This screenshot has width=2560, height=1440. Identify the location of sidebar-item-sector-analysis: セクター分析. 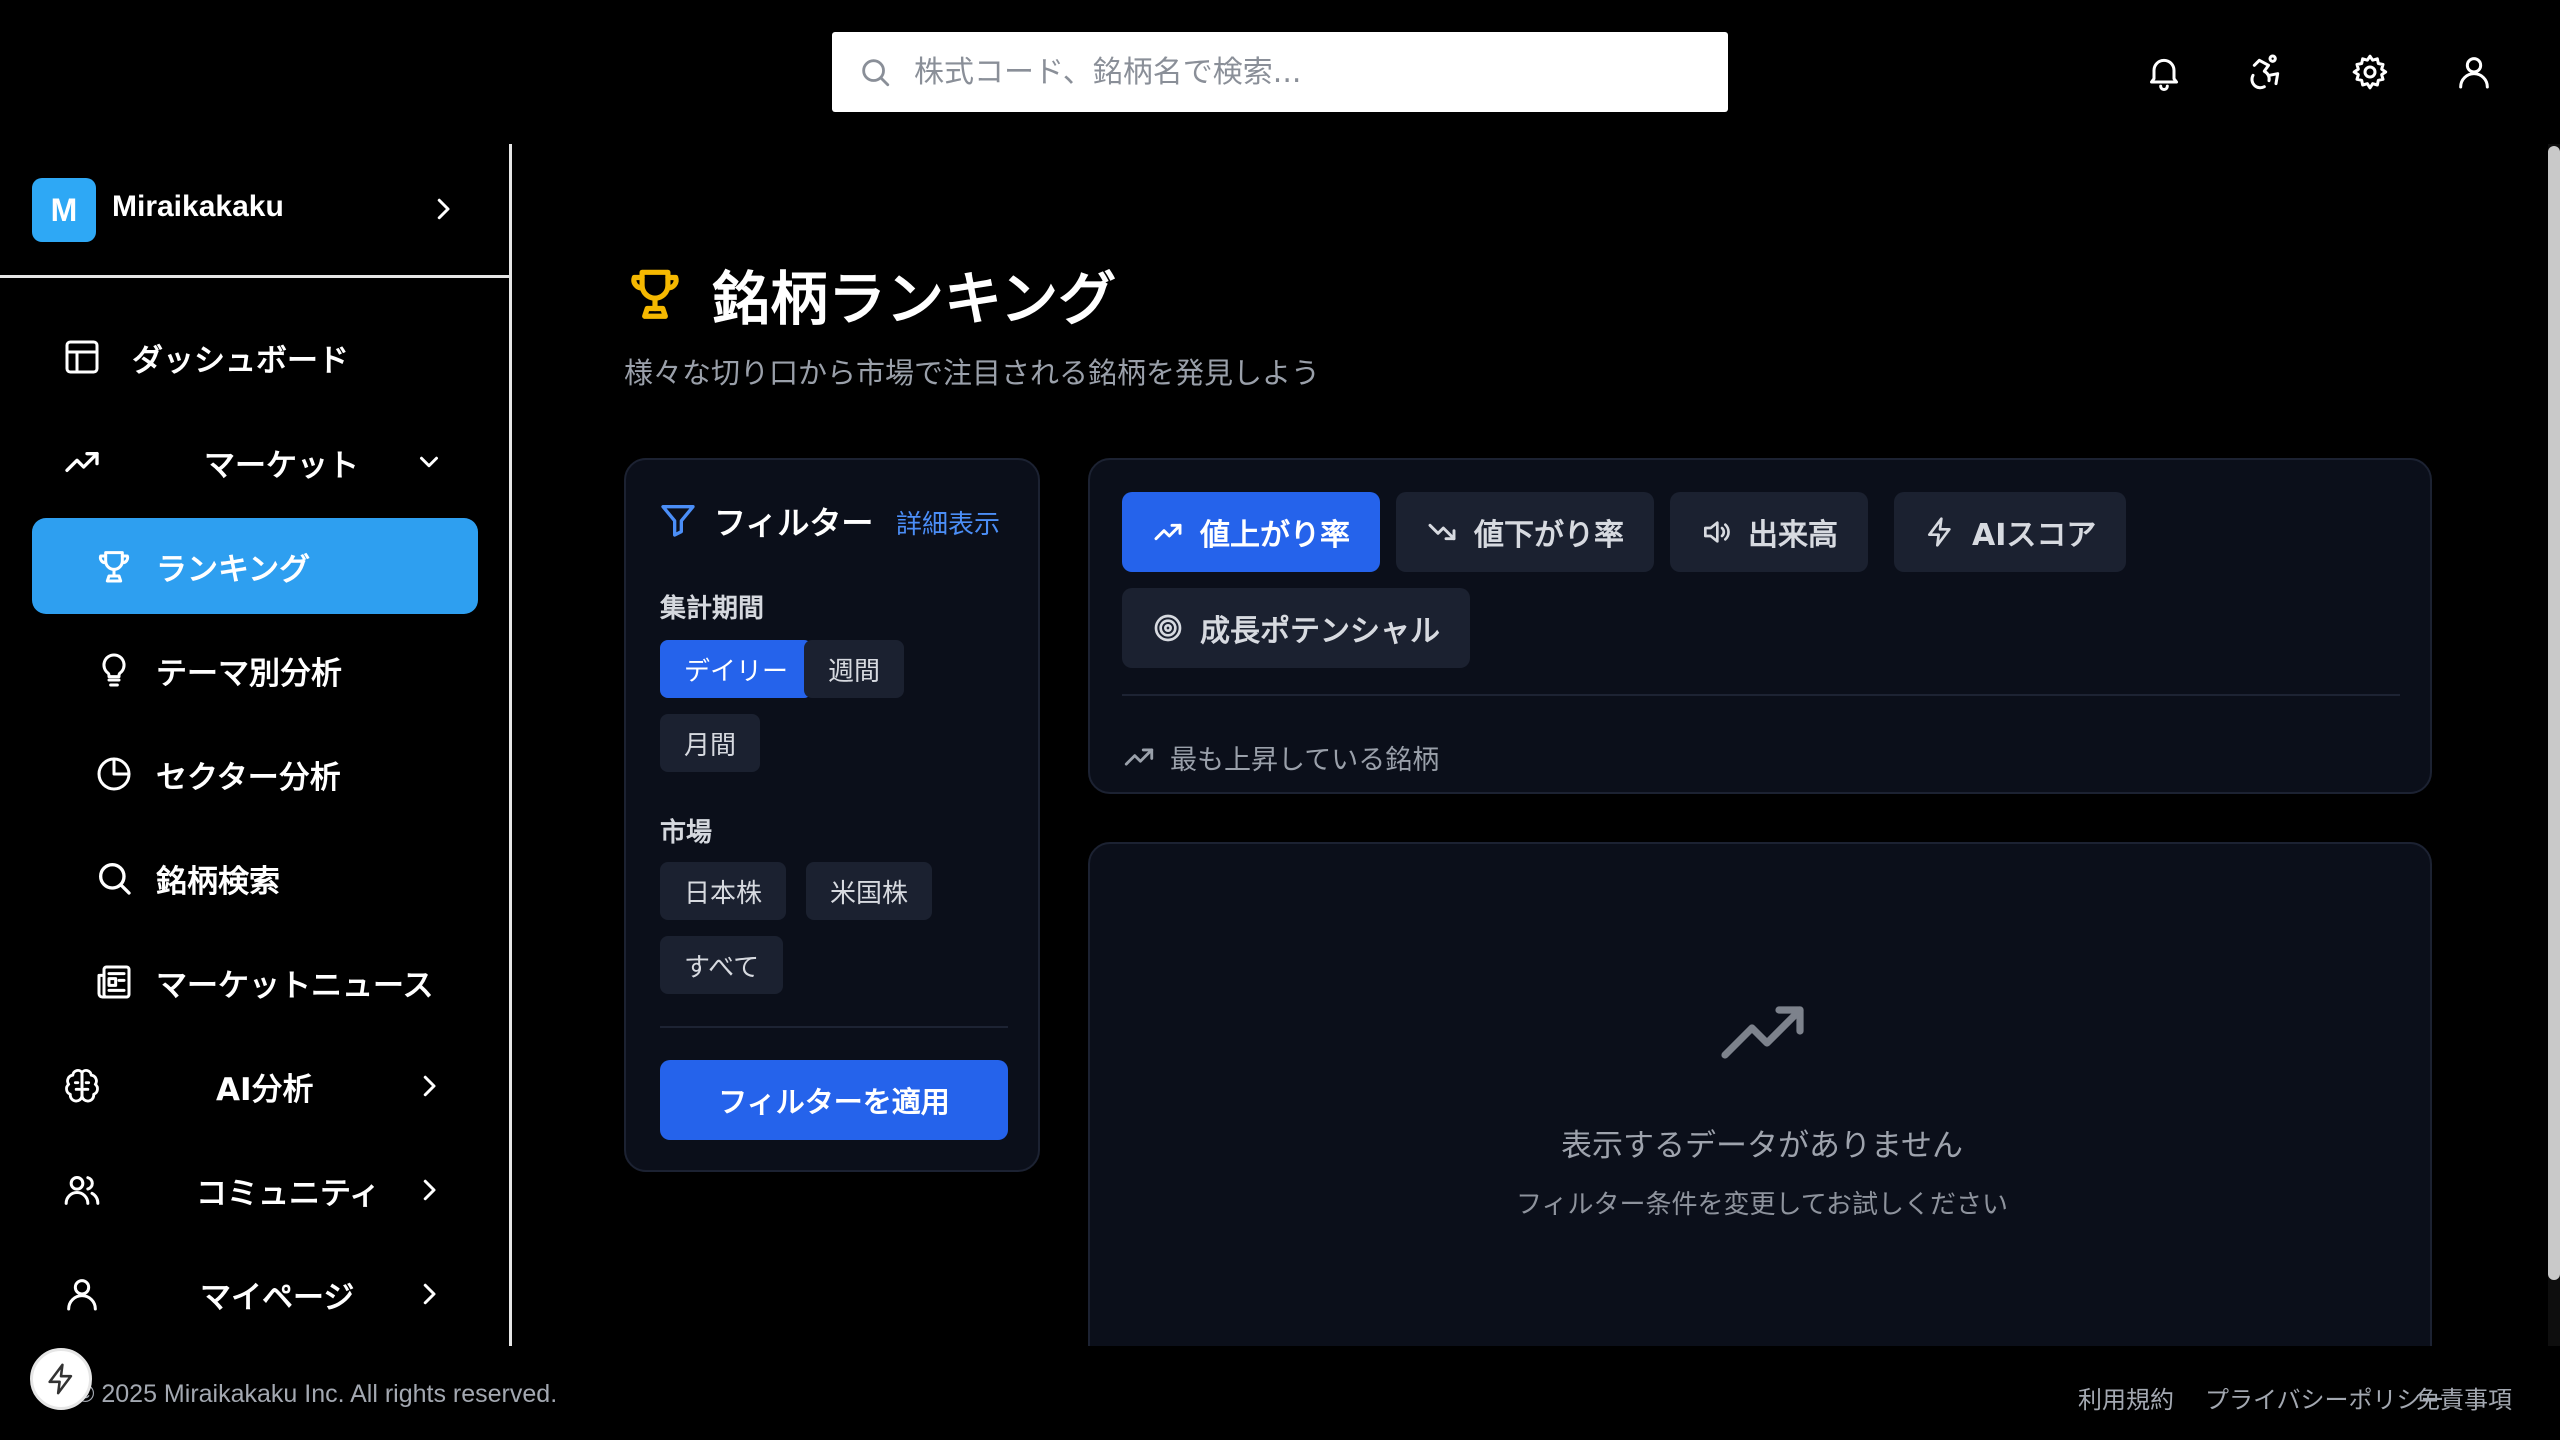
(255, 774).